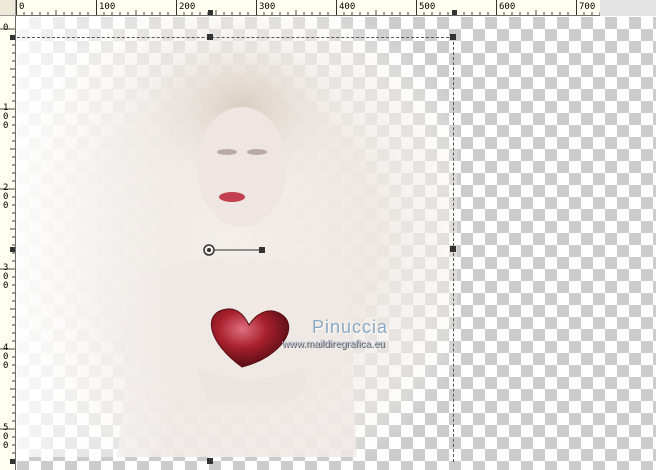 The height and width of the screenshot is (470, 656). What do you see at coordinates (350, 327) in the screenshot?
I see `watermark-name: Pinuccia` at bounding box center [350, 327].